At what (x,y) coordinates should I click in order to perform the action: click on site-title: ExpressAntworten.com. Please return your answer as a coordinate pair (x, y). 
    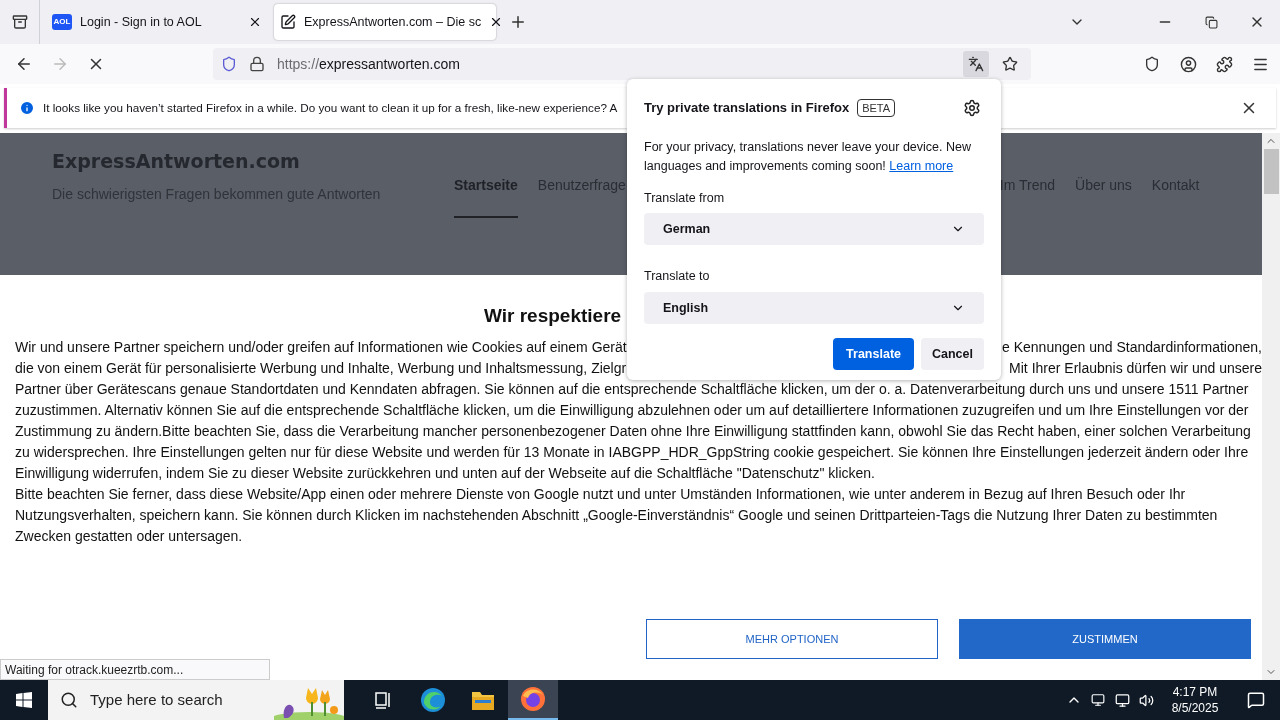
    Looking at the image, I should click on (176, 161).